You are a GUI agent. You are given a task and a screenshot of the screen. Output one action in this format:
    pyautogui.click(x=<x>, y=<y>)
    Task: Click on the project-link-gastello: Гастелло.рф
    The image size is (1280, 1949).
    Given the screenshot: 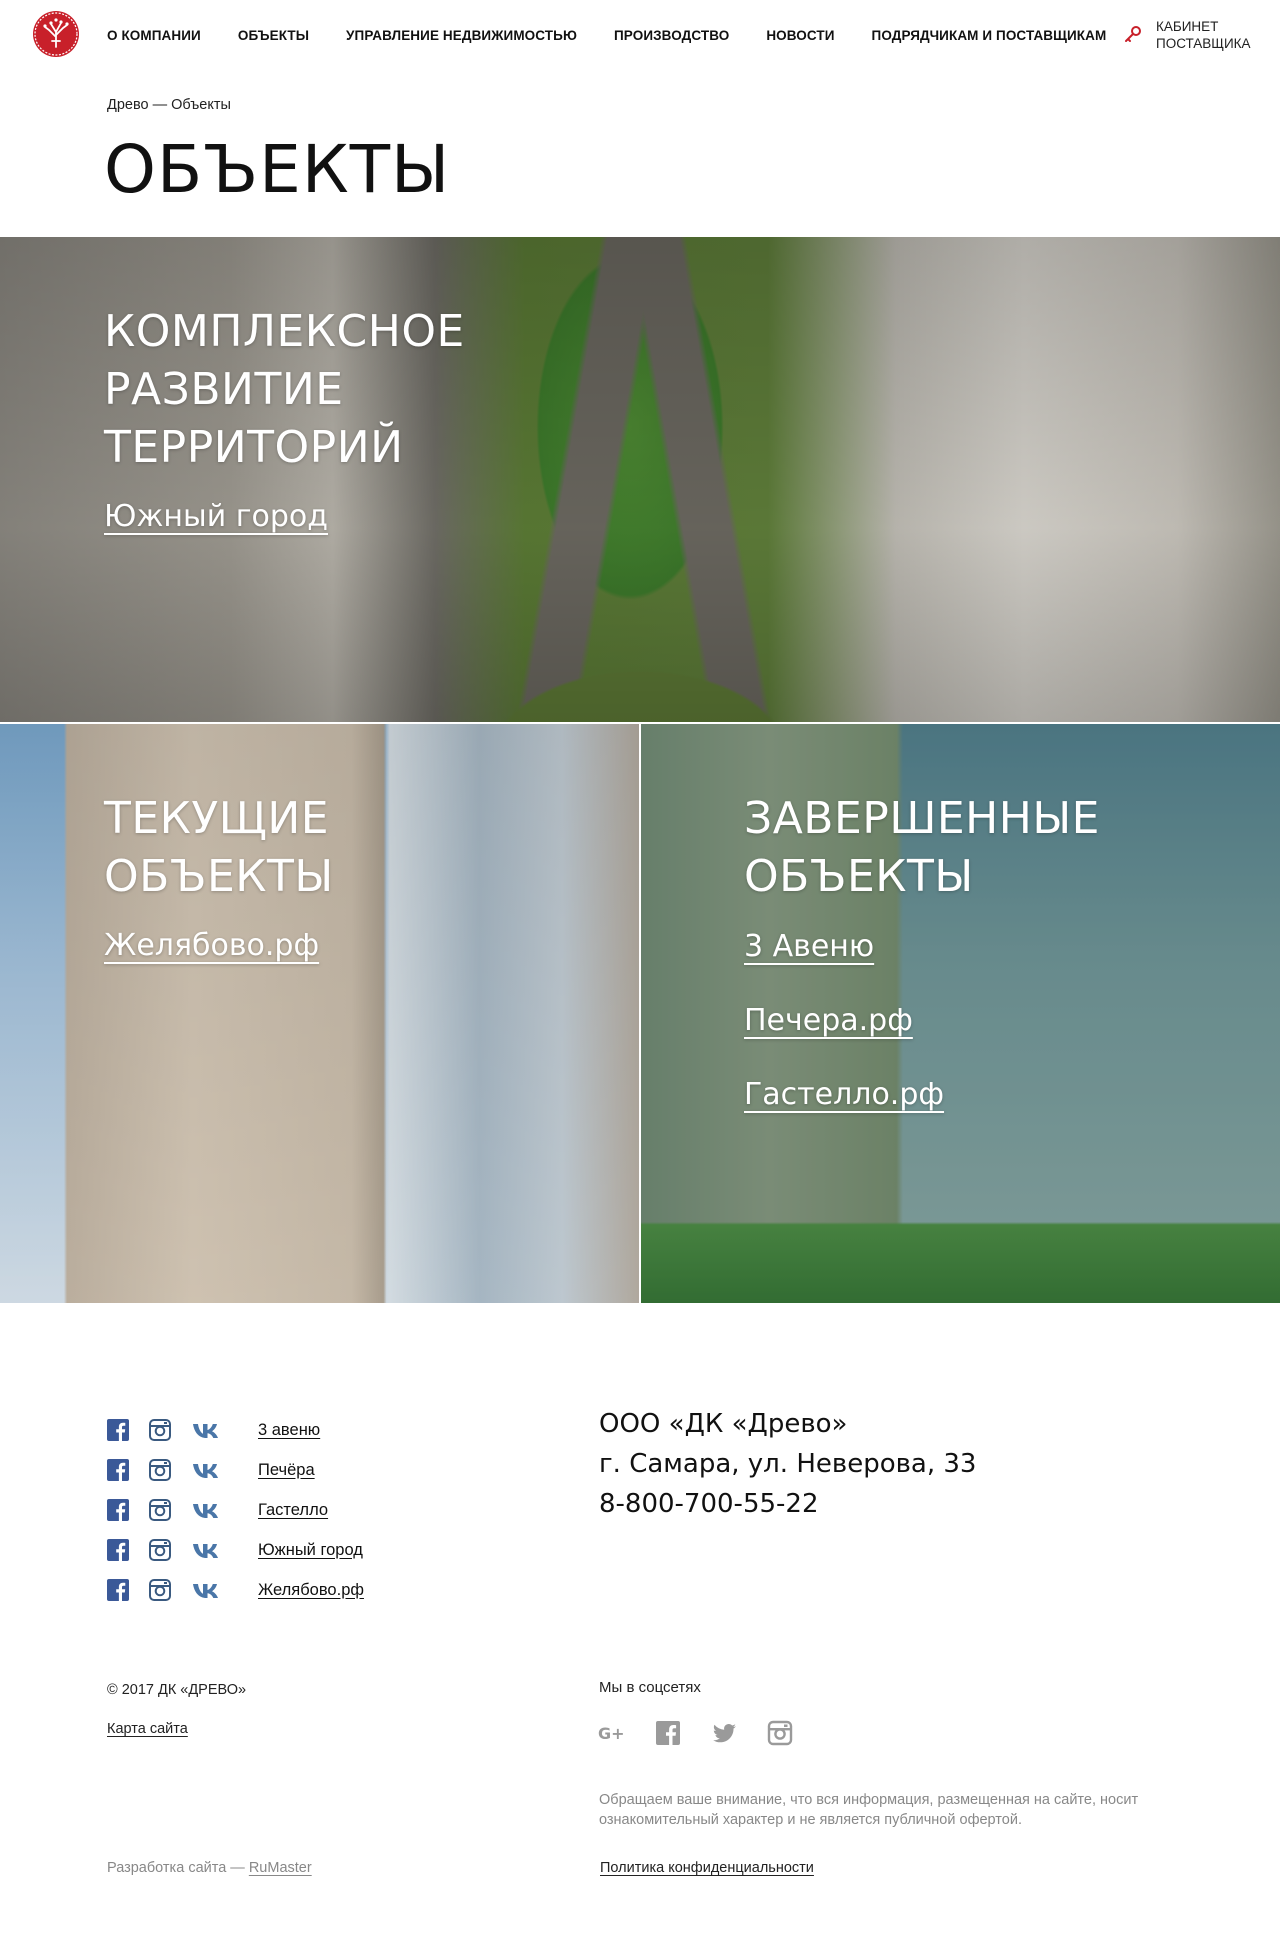 What is the action you would take?
    pyautogui.click(x=954, y=1094)
    